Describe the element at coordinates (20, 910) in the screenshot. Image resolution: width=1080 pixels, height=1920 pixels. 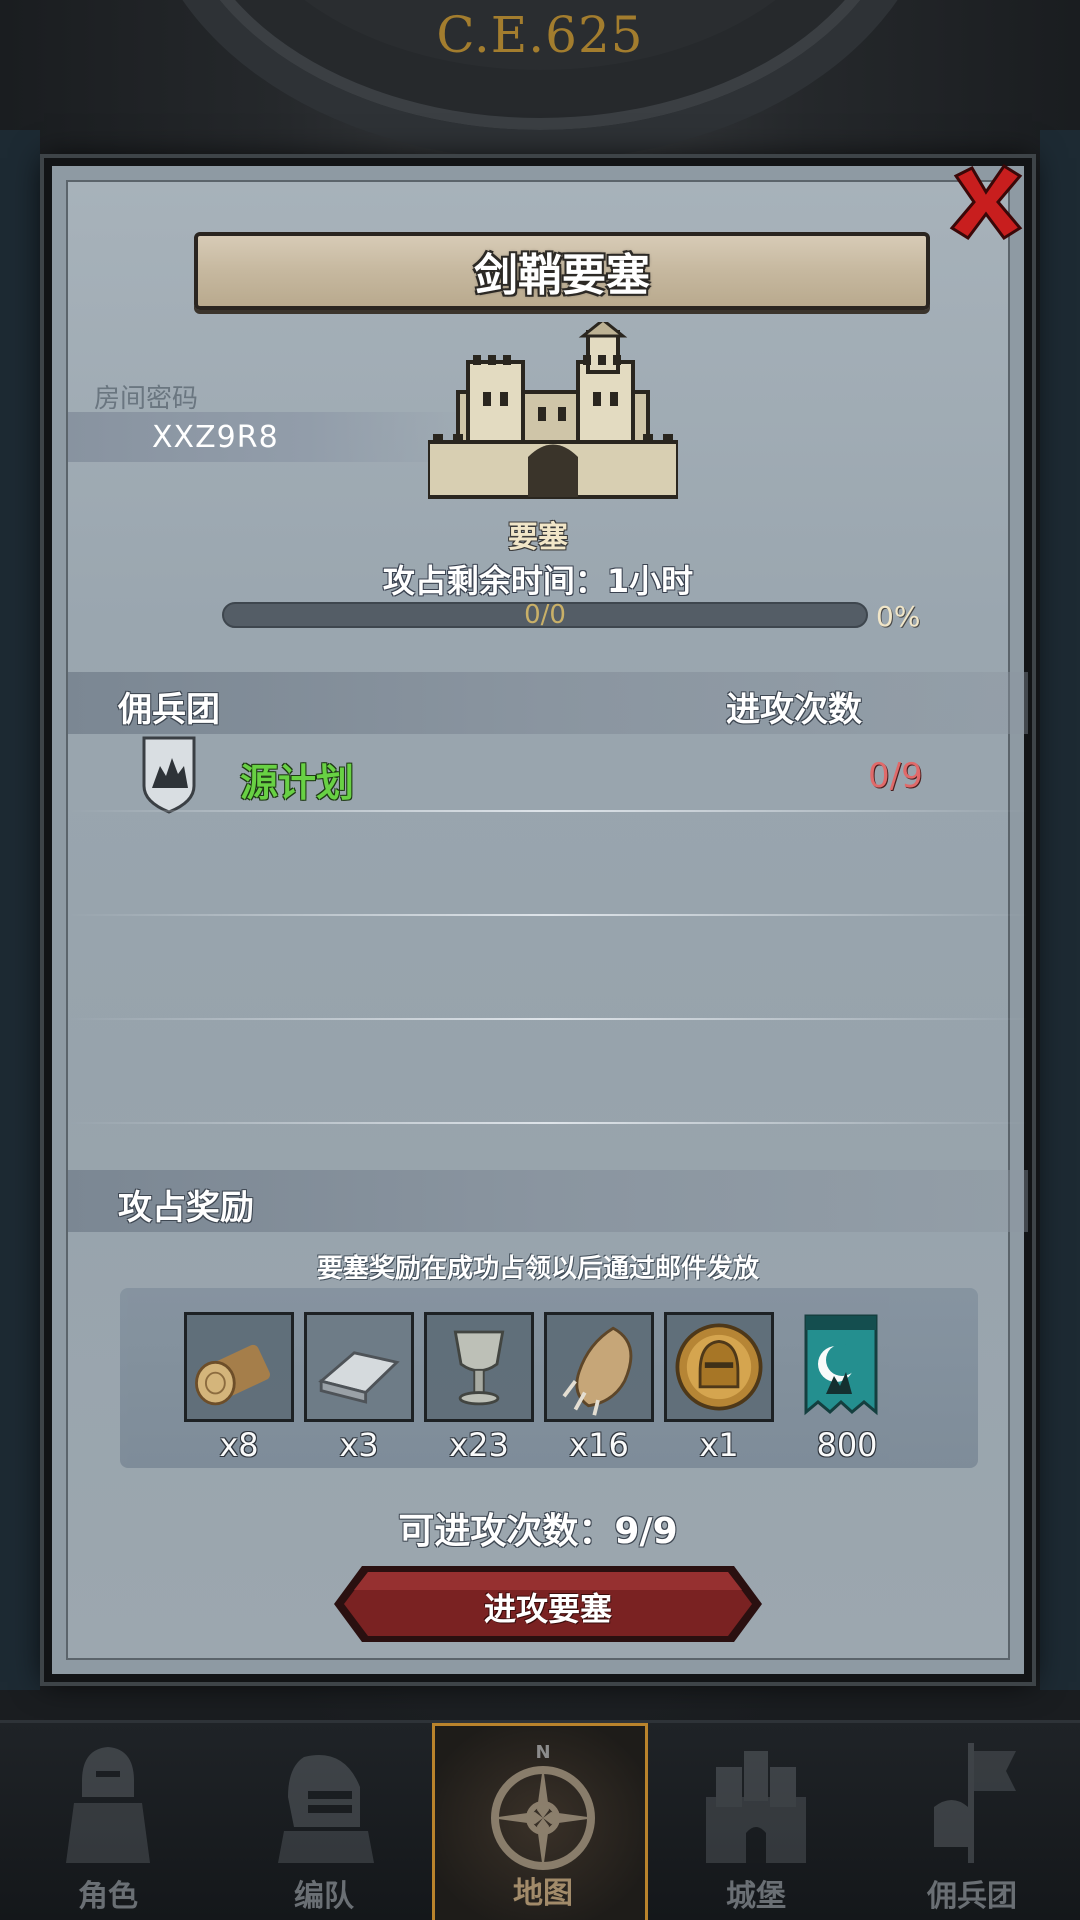
I see `left-side-panel` at that location.